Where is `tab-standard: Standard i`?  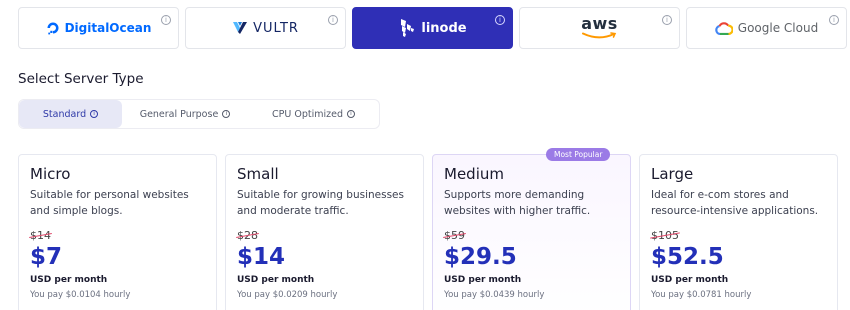 tab-standard: Standard i is located at coordinates (70, 114).